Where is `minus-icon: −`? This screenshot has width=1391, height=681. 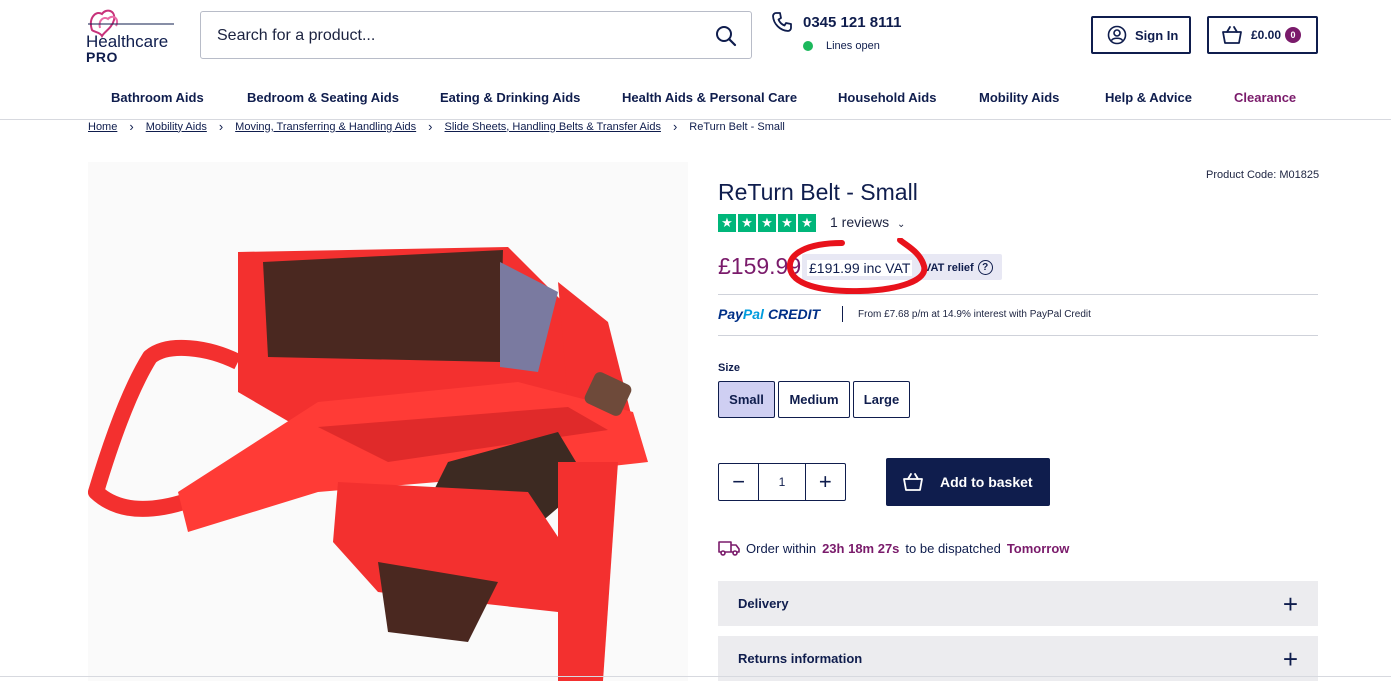
minus-icon: − is located at coordinates (738, 482).